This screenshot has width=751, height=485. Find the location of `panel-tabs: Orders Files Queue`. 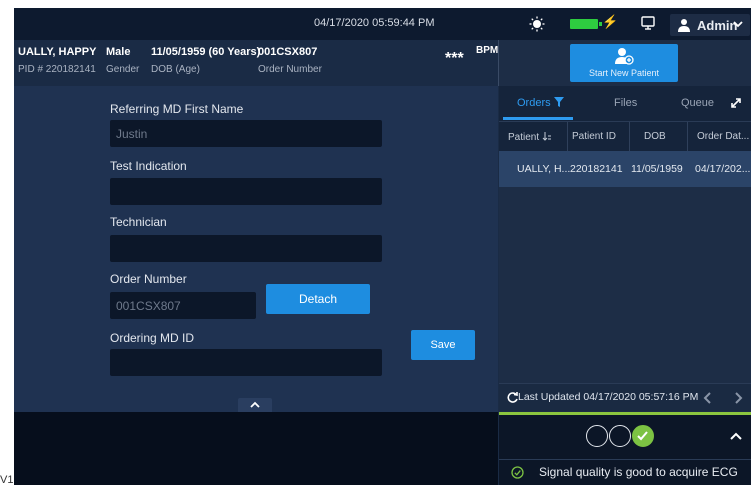

panel-tabs: Orders Files Queue is located at coordinates (625, 103).